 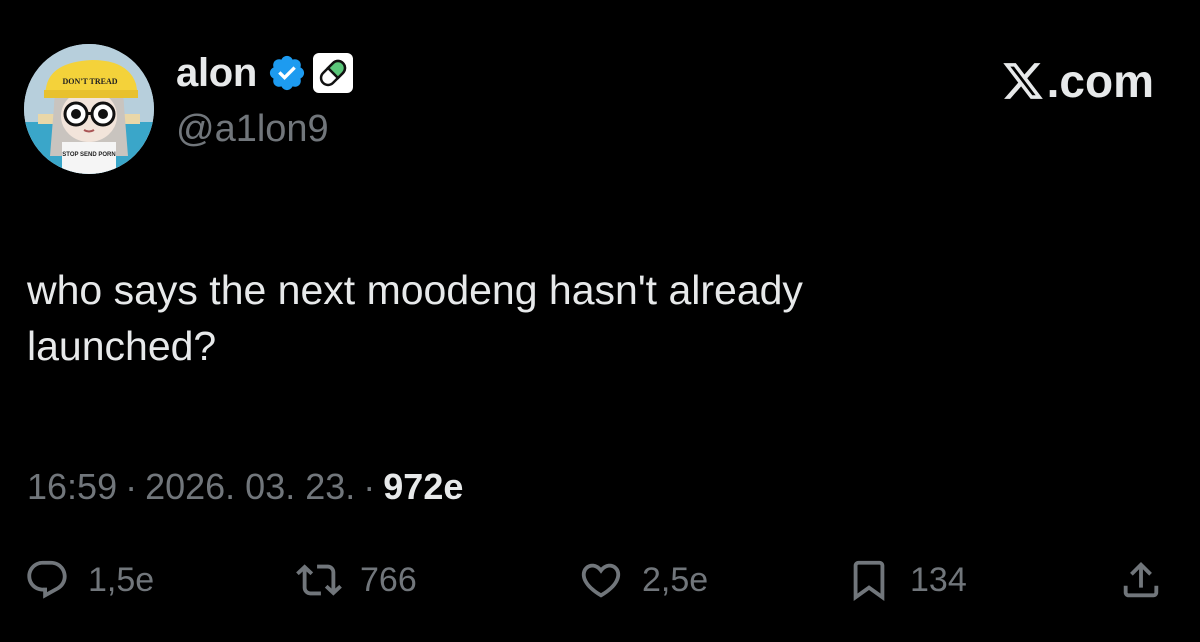 I want to click on repost-count: 766, so click(x=388, y=579).